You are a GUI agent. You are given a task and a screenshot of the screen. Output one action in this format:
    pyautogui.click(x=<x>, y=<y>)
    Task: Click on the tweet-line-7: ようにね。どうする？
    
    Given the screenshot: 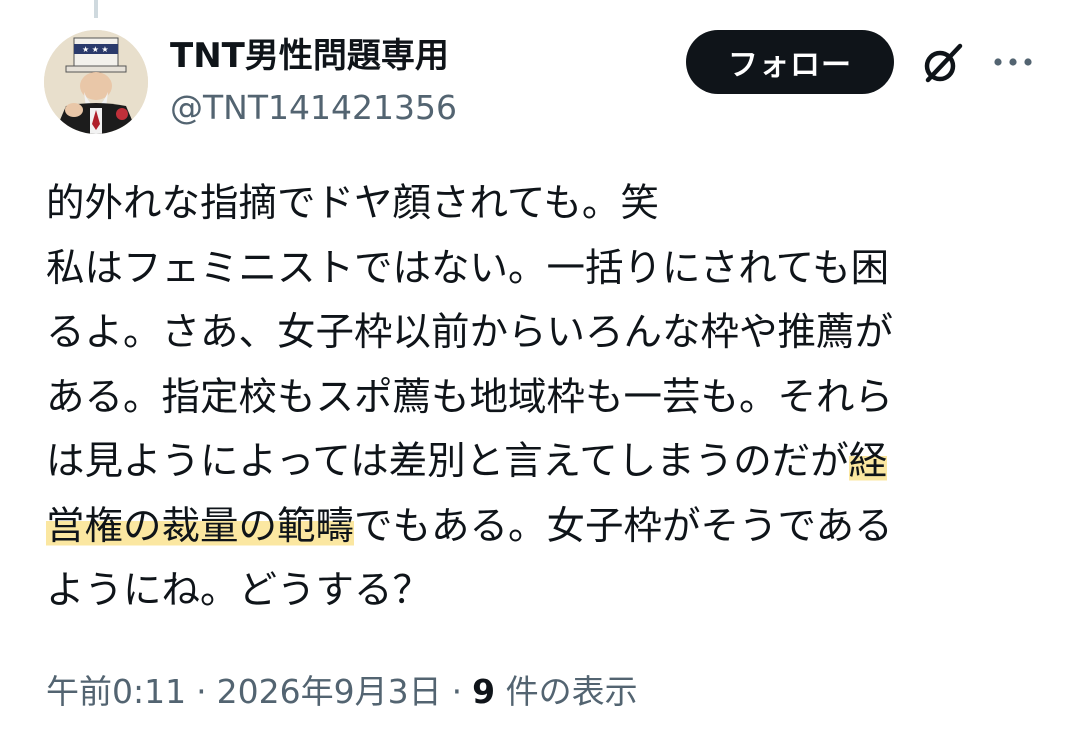 What is the action you would take?
    pyautogui.click(x=239, y=590)
    